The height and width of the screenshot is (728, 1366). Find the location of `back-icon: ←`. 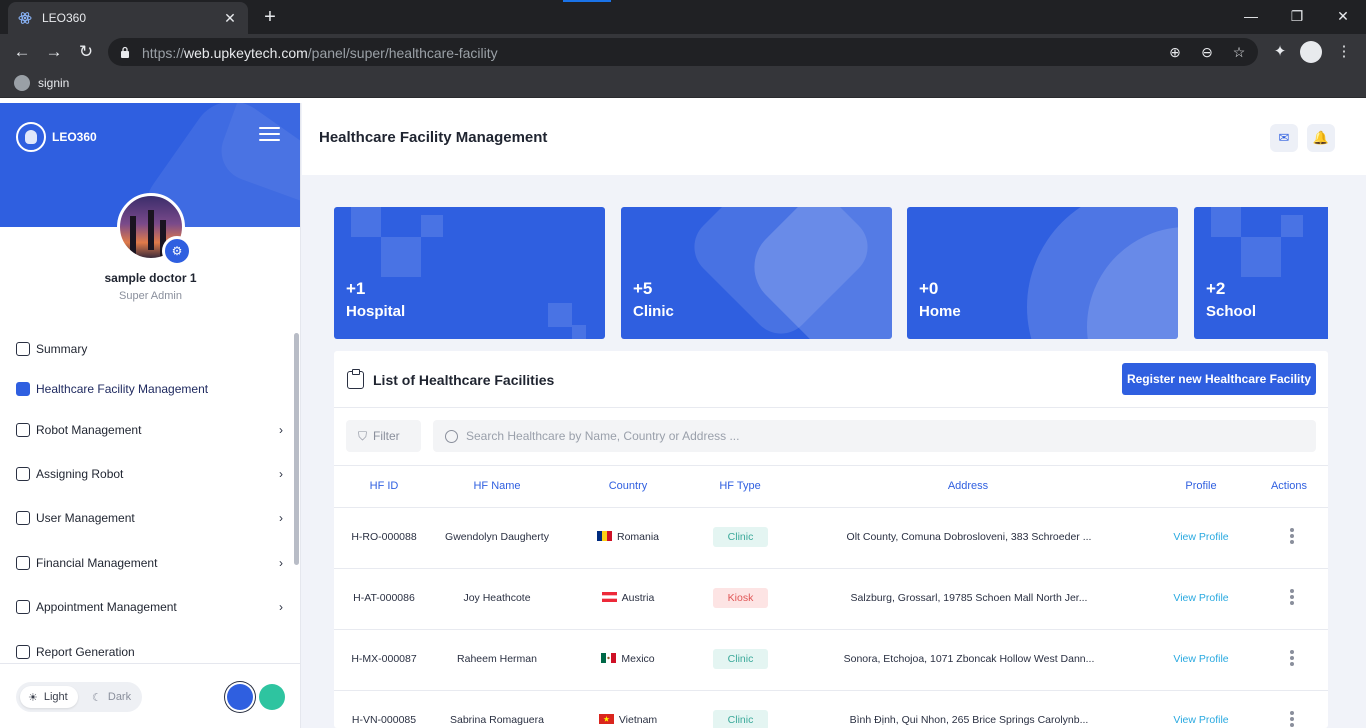

back-icon: ← is located at coordinates (22, 52).